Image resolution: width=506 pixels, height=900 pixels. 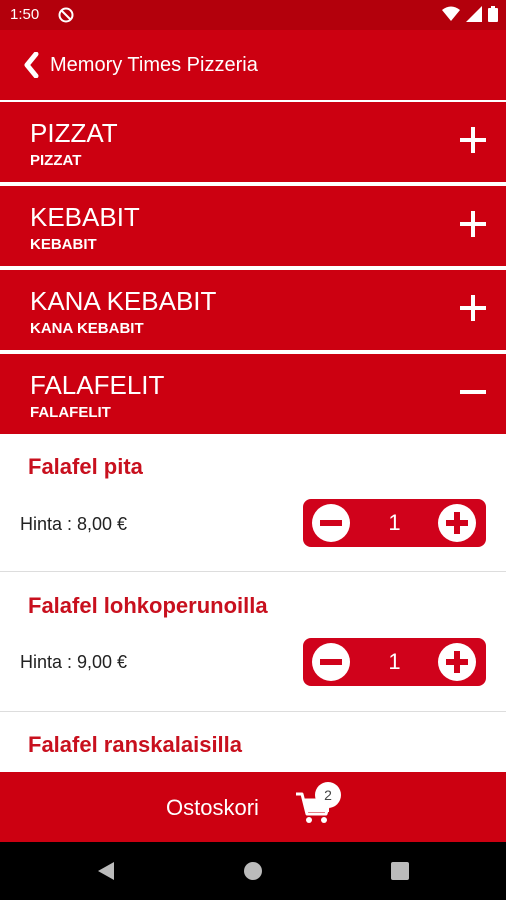 What do you see at coordinates (253, 309) in the screenshot?
I see `category-kana-kebabit: KANA KEBABIT KANA KEBABIT` at bounding box center [253, 309].